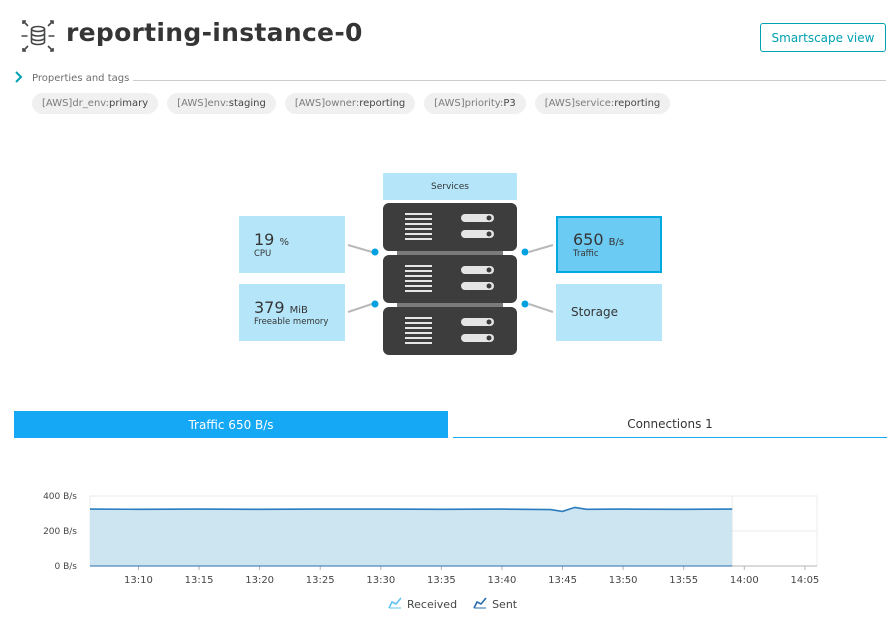  Describe the element at coordinates (450, 425) in the screenshot. I see `metric-tabs: Traffic 650 B/s Connections 1` at that location.